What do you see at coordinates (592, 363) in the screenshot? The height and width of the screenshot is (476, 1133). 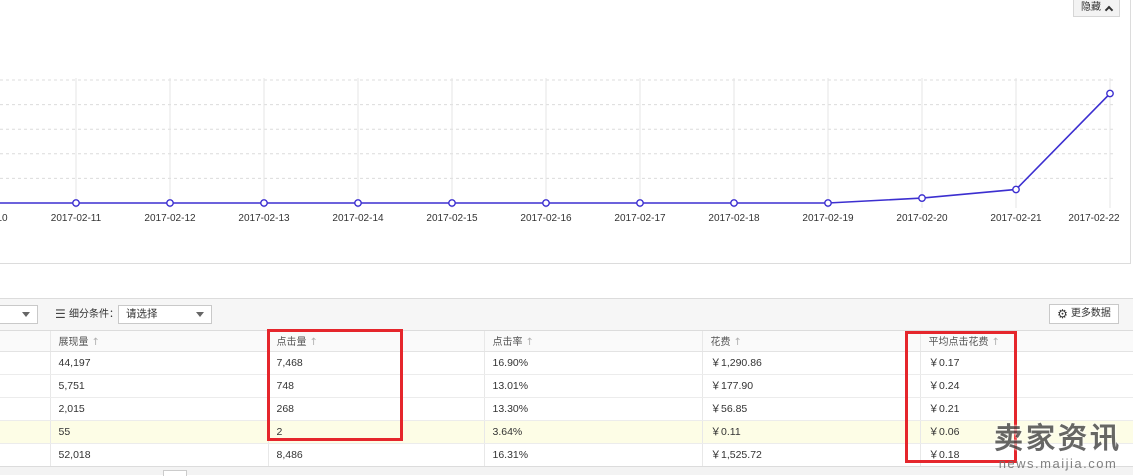 I see `ctr-cell: 16.90%` at bounding box center [592, 363].